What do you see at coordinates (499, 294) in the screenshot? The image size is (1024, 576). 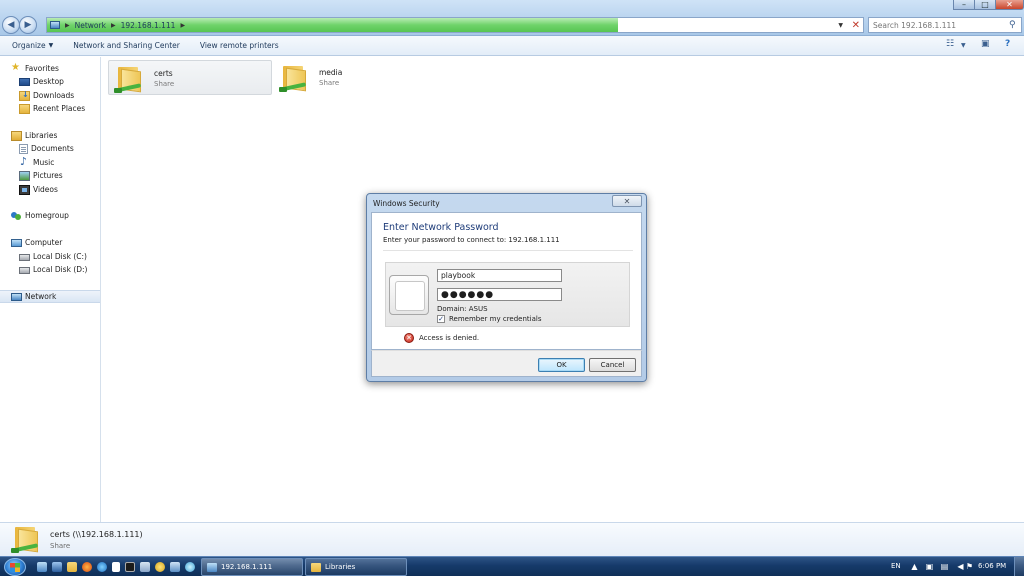 I see `password-field` at bounding box center [499, 294].